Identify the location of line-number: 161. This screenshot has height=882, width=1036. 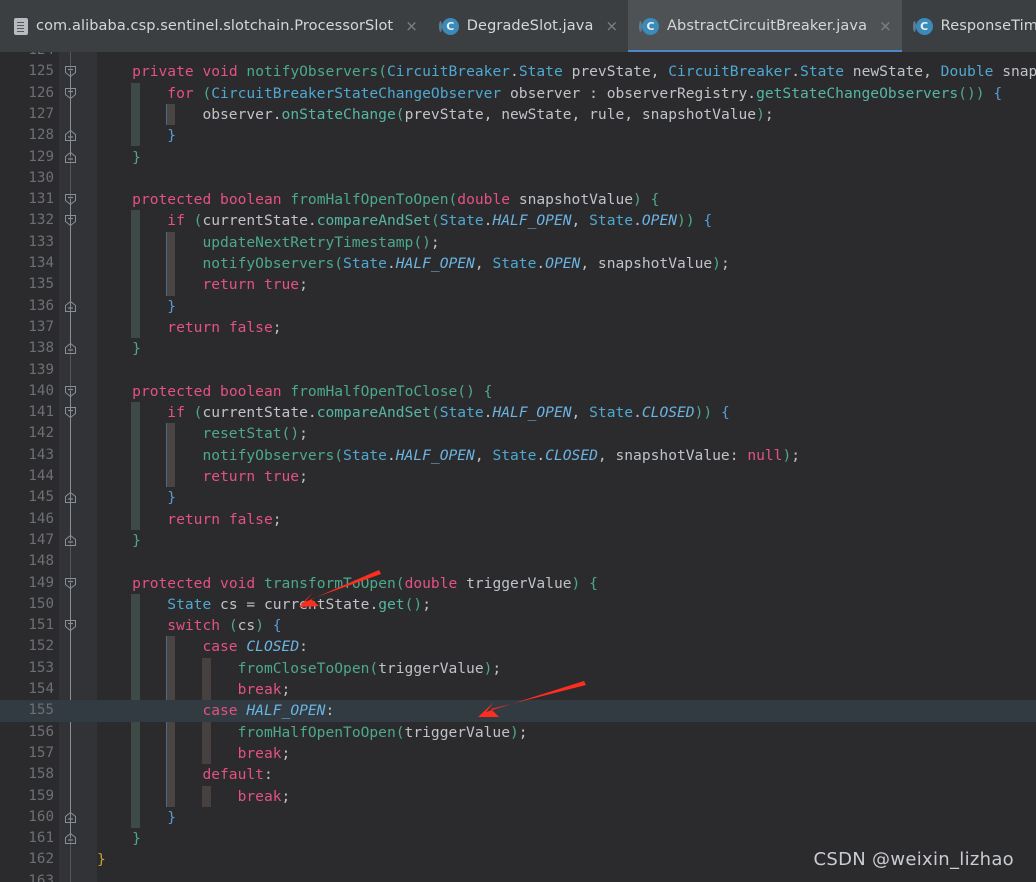
(41, 838).